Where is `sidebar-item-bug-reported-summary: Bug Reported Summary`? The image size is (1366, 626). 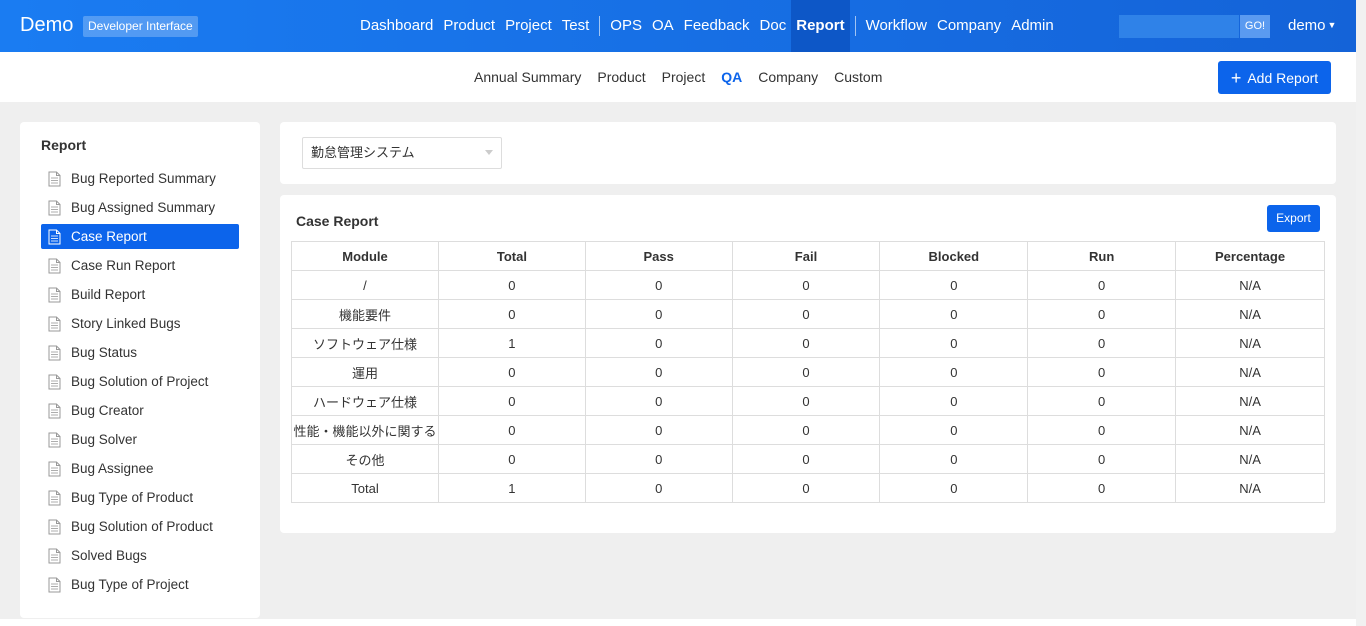
sidebar-item-bug-reported-summary: Bug Reported Summary is located at coordinates (140, 178).